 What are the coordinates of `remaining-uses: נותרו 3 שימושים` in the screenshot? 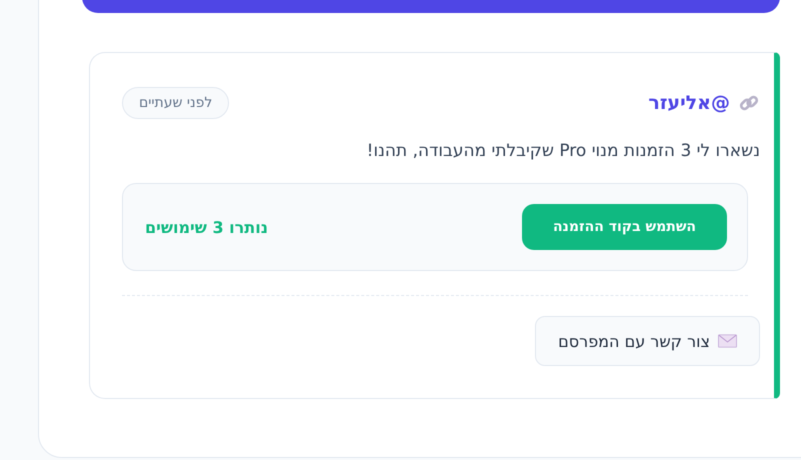 It's located at (206, 227).